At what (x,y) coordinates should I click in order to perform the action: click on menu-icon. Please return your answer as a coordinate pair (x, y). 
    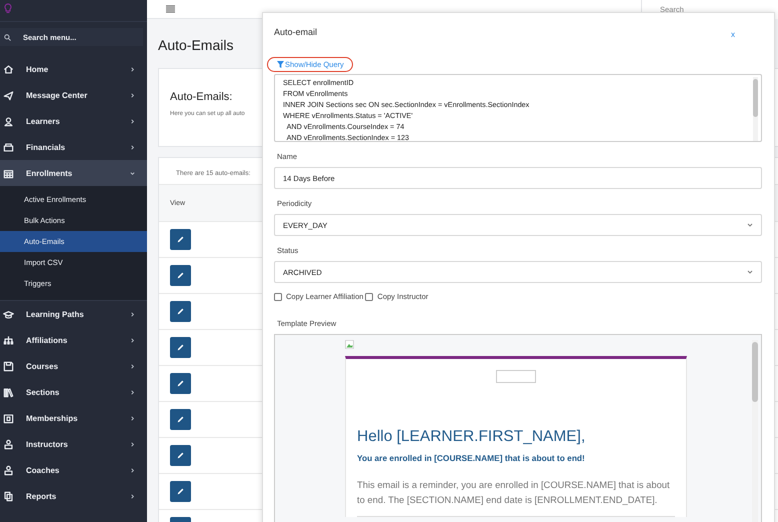
    Looking at the image, I should click on (170, 9).